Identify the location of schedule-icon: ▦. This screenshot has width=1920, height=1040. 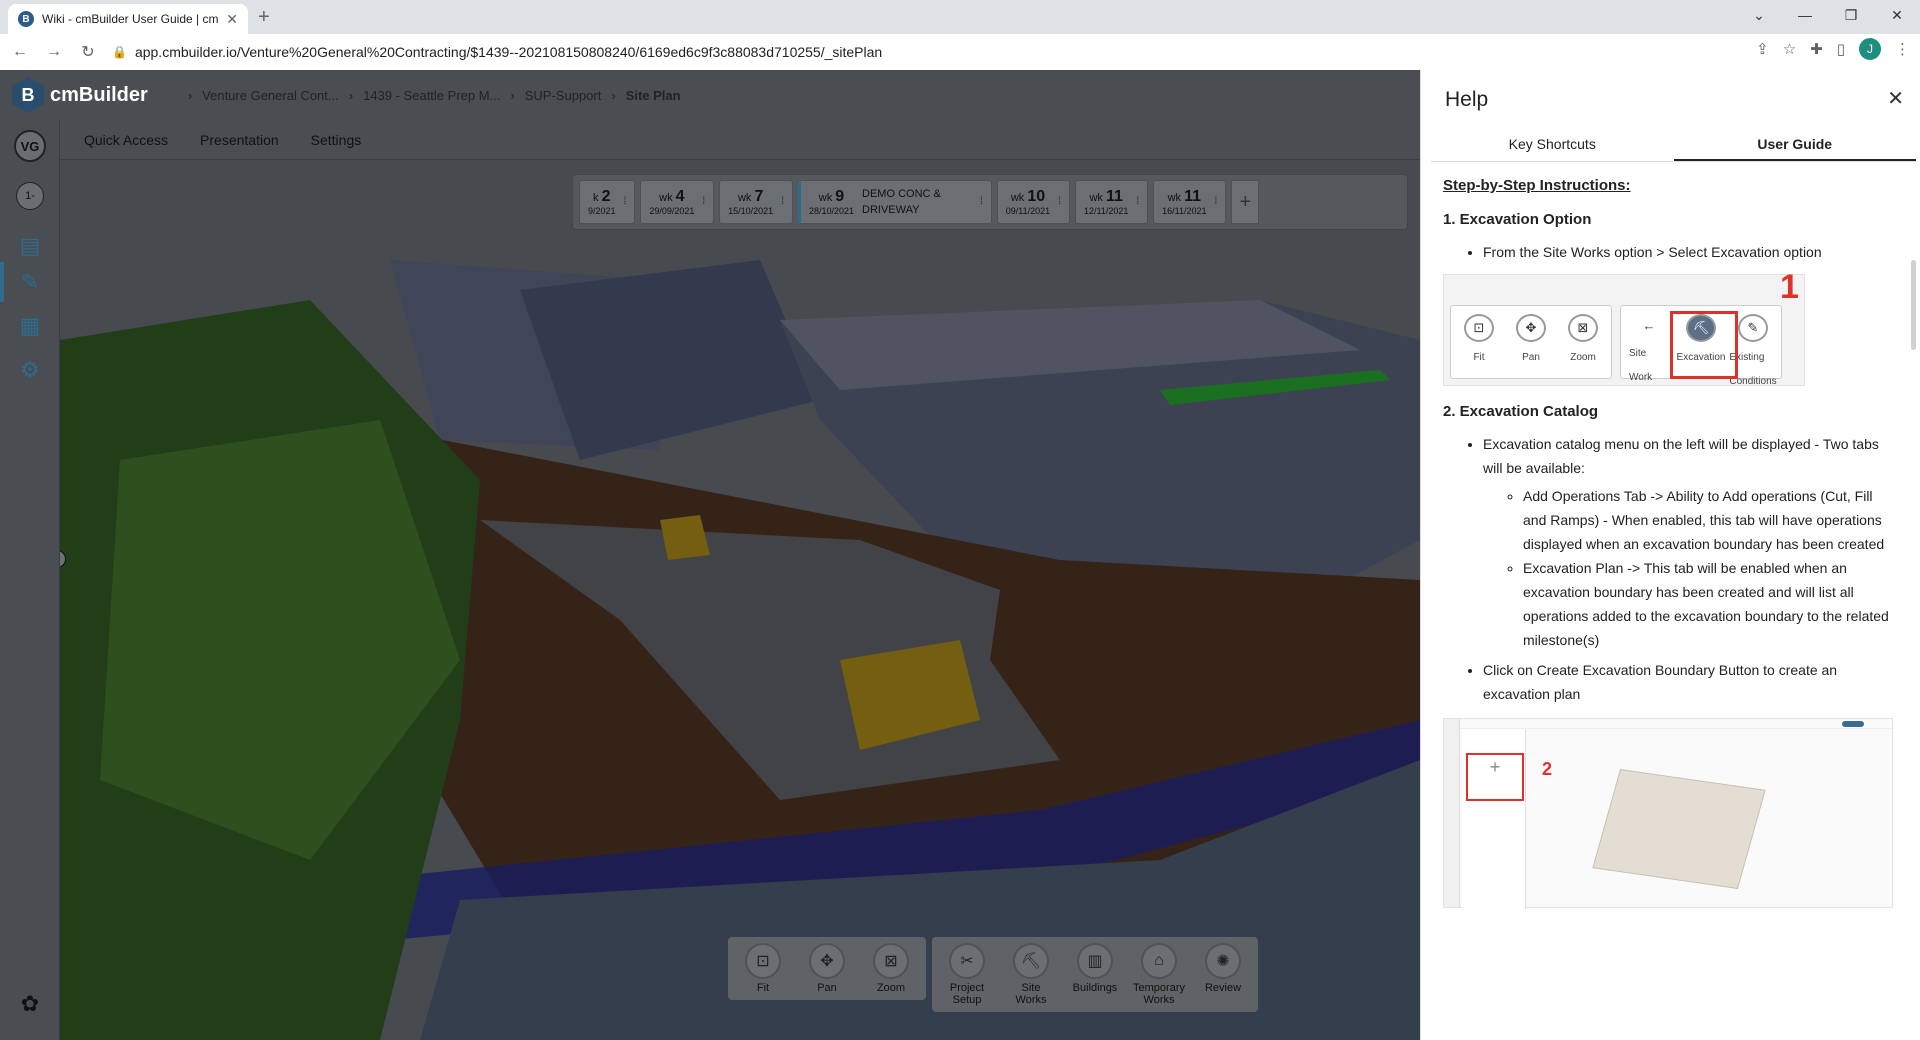
(30, 326).